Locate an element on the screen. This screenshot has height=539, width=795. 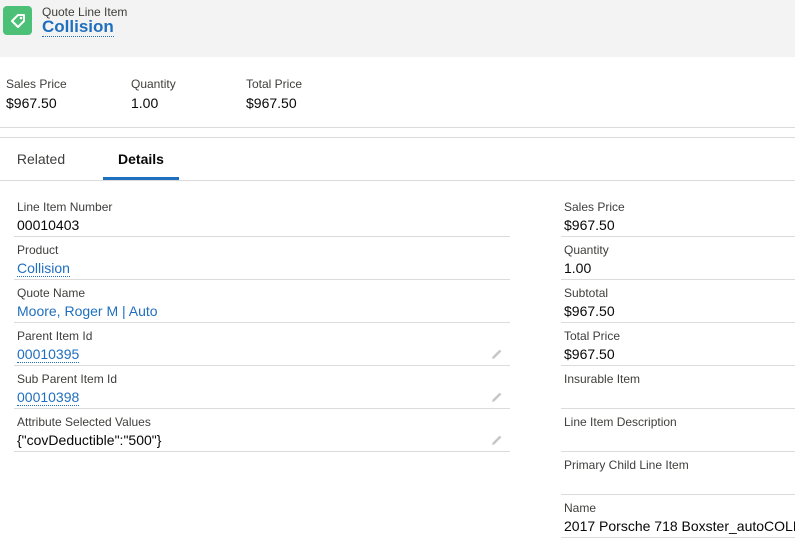
field-label: Quote Name is located at coordinates (51, 293).